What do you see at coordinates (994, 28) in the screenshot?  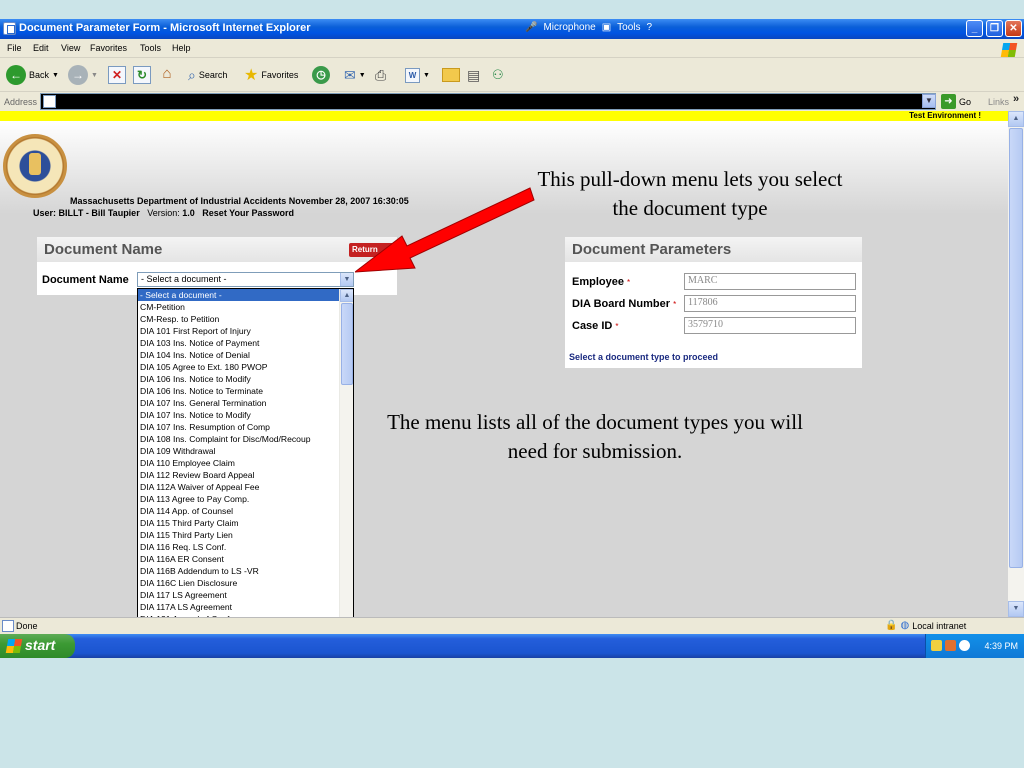 I see `restore-button: ❐` at bounding box center [994, 28].